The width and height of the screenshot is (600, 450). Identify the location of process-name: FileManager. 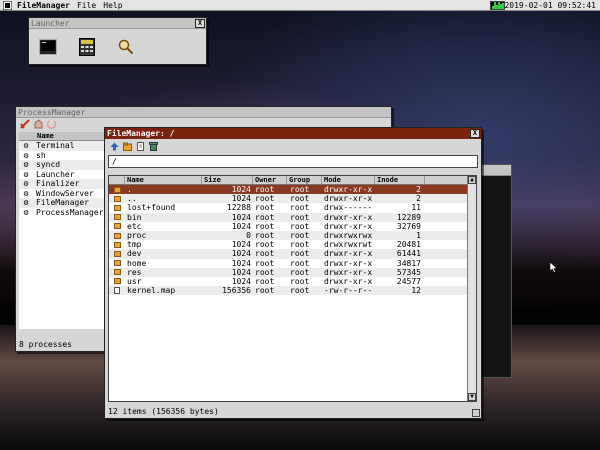
(62, 203).